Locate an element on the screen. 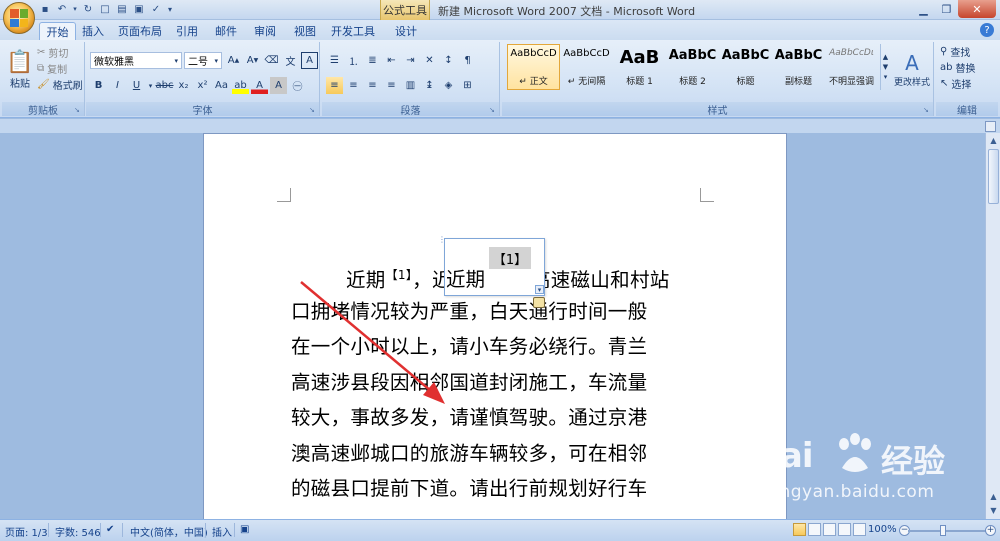 The image size is (1000, 541). draft-view-icon is located at coordinates (859, 529).